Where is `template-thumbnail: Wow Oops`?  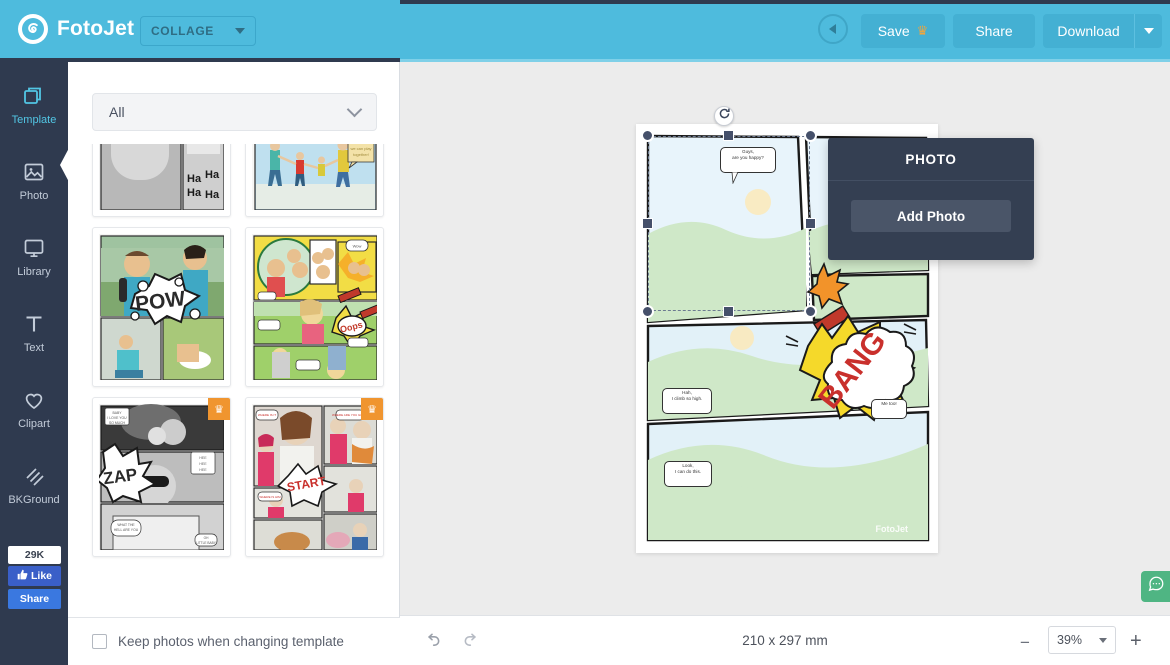 template-thumbnail: Wow Oops is located at coordinates (314, 307).